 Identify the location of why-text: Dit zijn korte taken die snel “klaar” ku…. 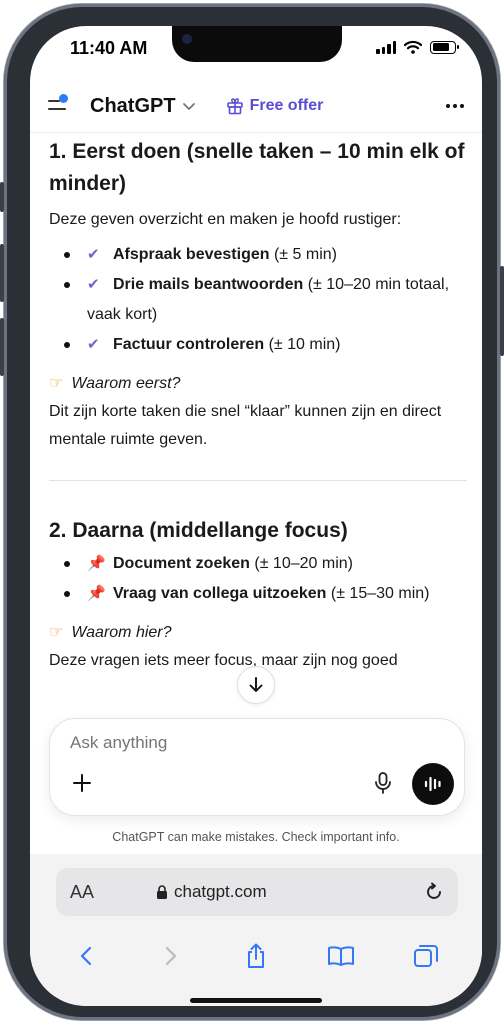
(245, 425).